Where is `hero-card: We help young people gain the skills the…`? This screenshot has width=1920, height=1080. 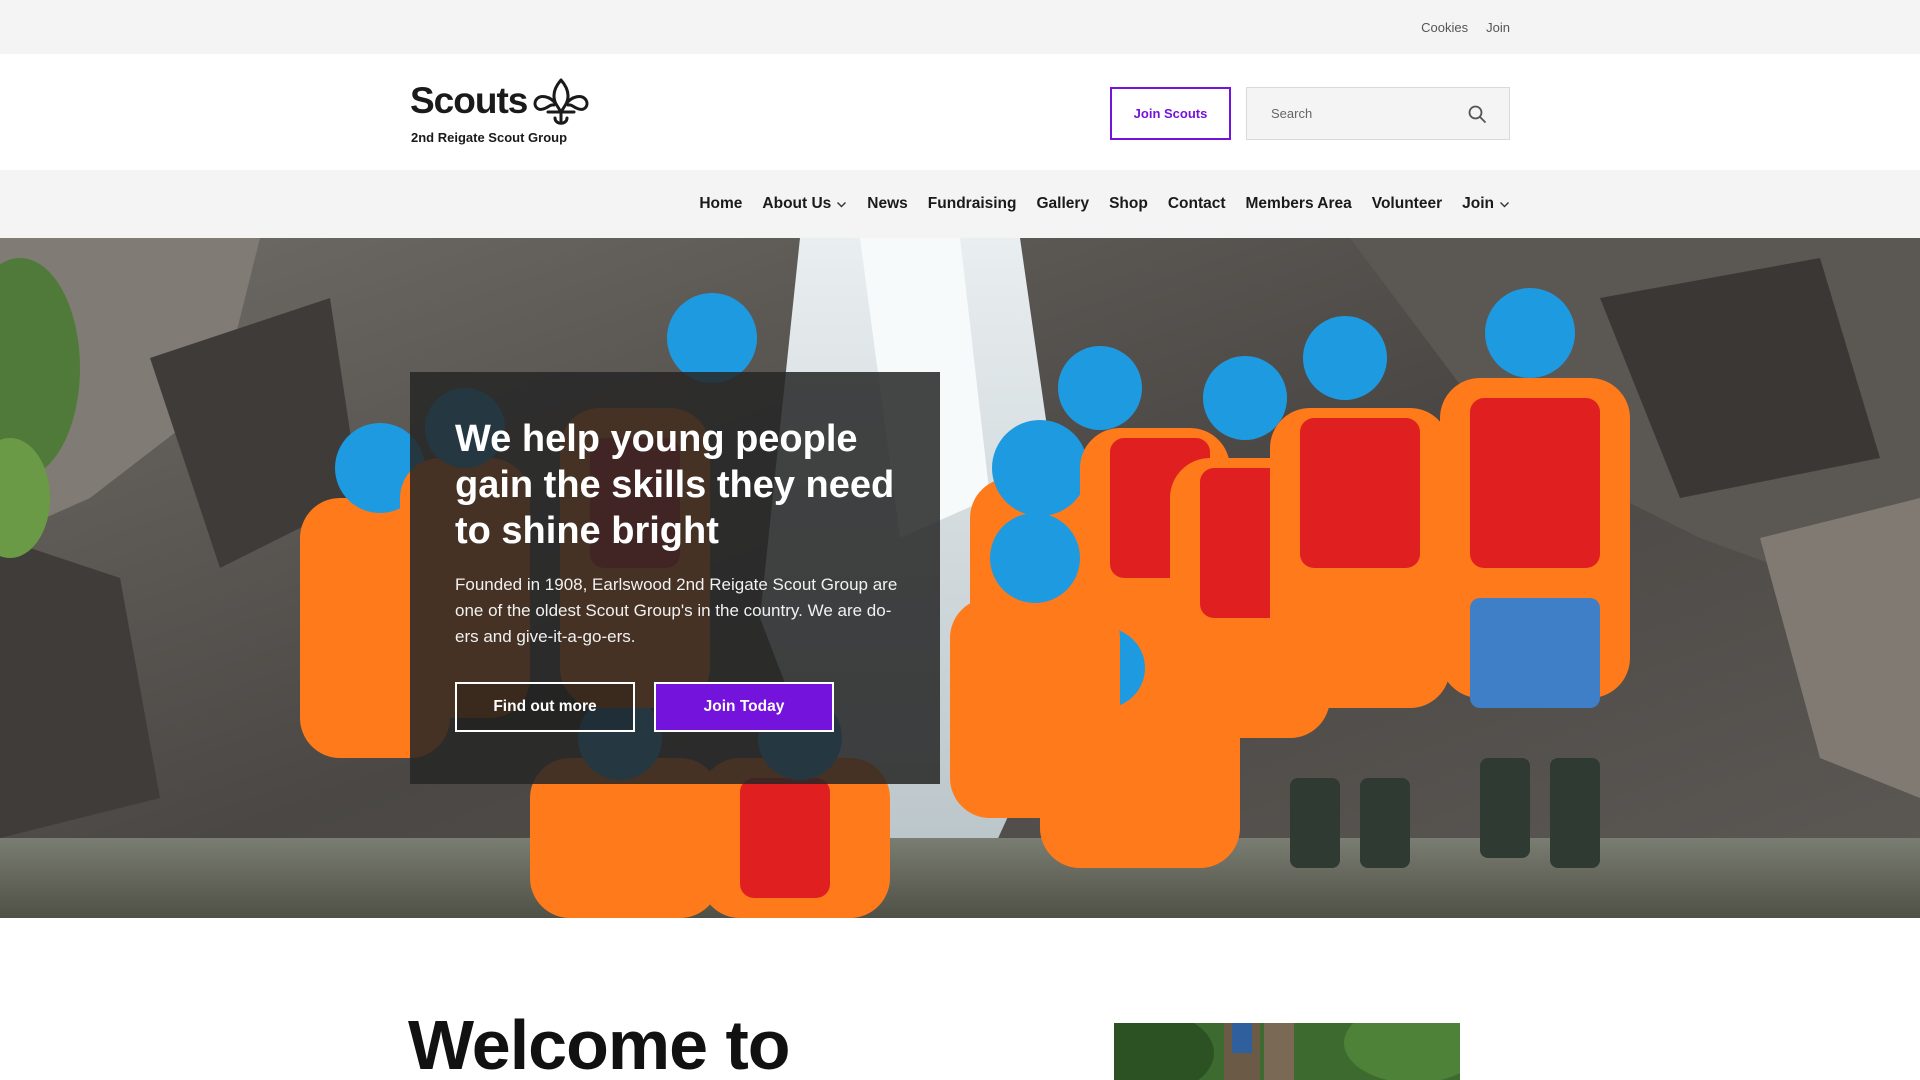
hero-card: We help young people gain the skills the… is located at coordinates (675, 578).